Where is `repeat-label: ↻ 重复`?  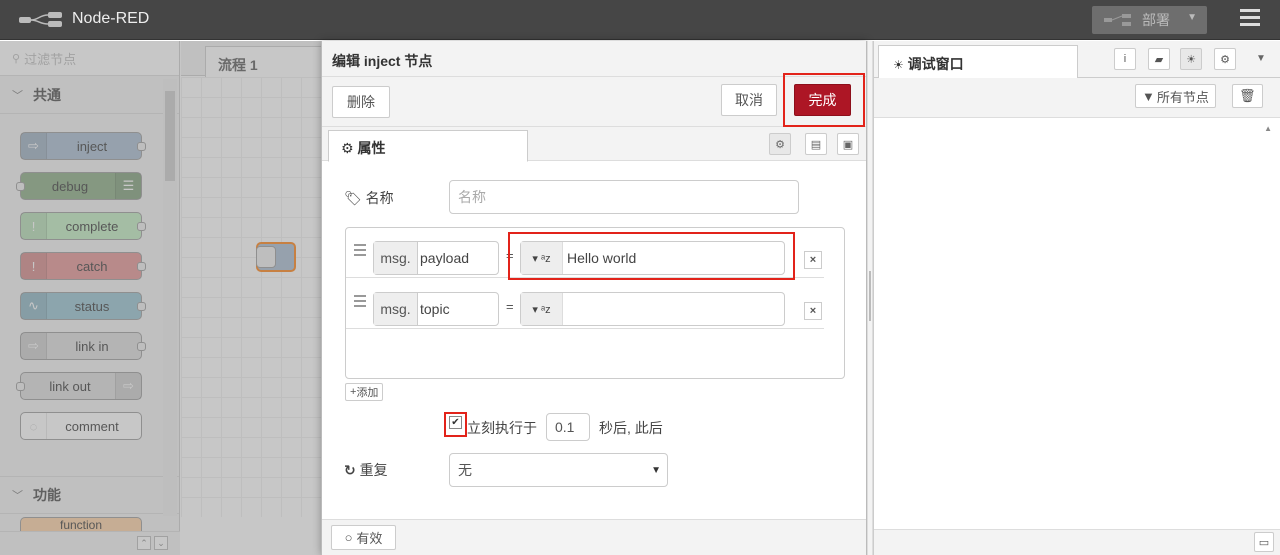
repeat-label: ↻ 重复 is located at coordinates (366, 470).